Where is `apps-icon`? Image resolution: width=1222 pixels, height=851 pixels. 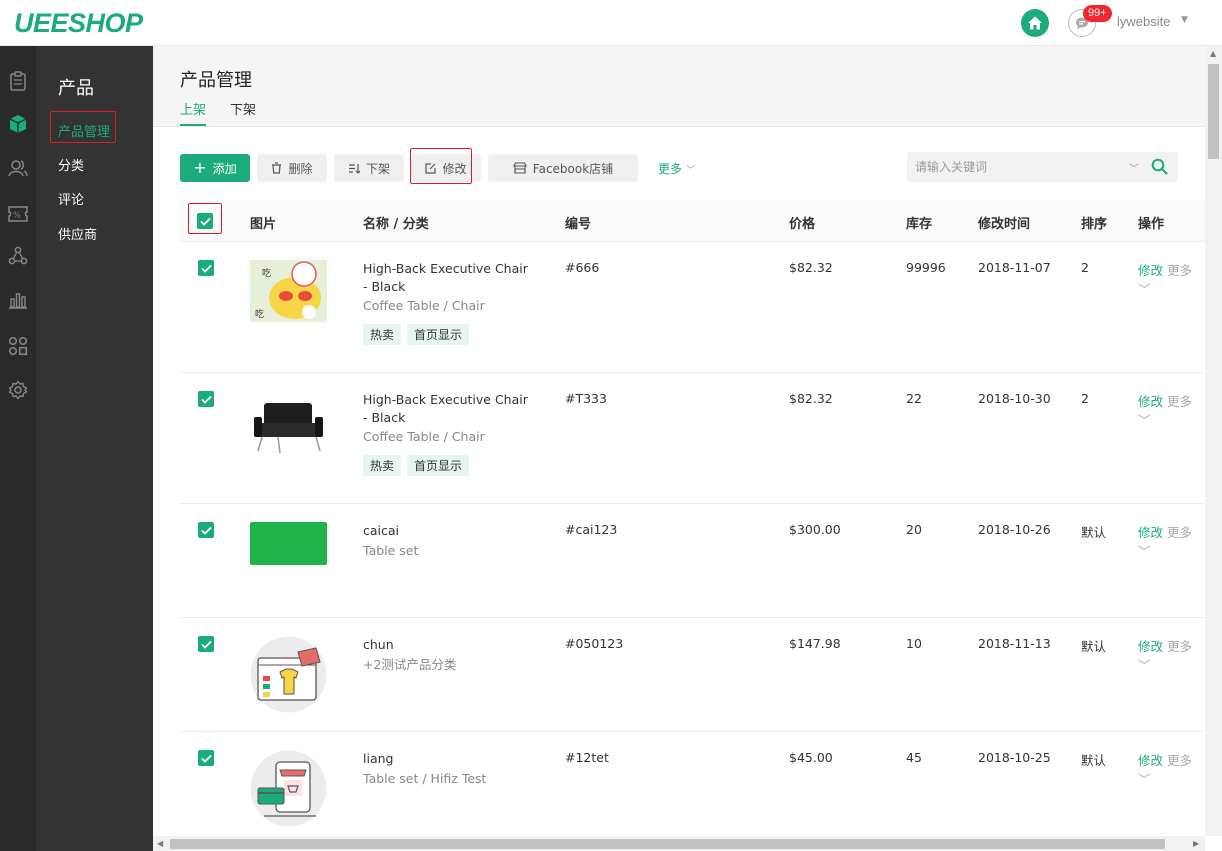
apps-icon is located at coordinates (18, 346).